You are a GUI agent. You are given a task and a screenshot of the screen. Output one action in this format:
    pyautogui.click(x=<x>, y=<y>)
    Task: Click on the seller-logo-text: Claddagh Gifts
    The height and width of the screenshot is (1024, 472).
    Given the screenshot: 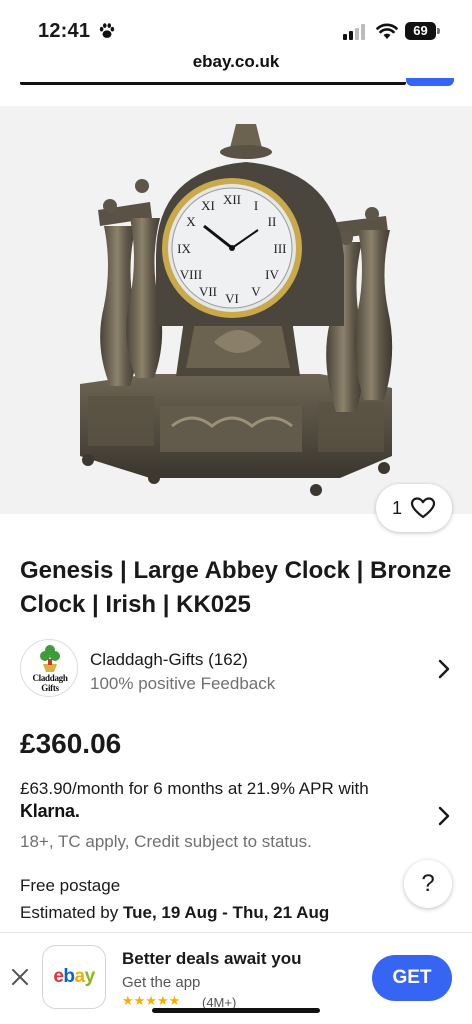 What is the action you would take?
    pyautogui.click(x=50, y=683)
    